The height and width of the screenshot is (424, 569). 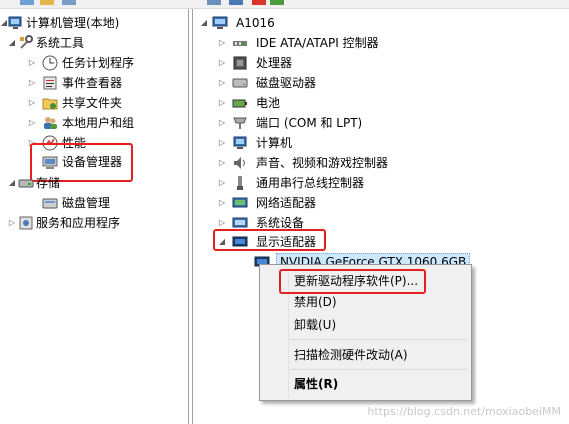 What do you see at coordinates (50, 203) in the screenshot?
I see `disk-management-icon` at bounding box center [50, 203].